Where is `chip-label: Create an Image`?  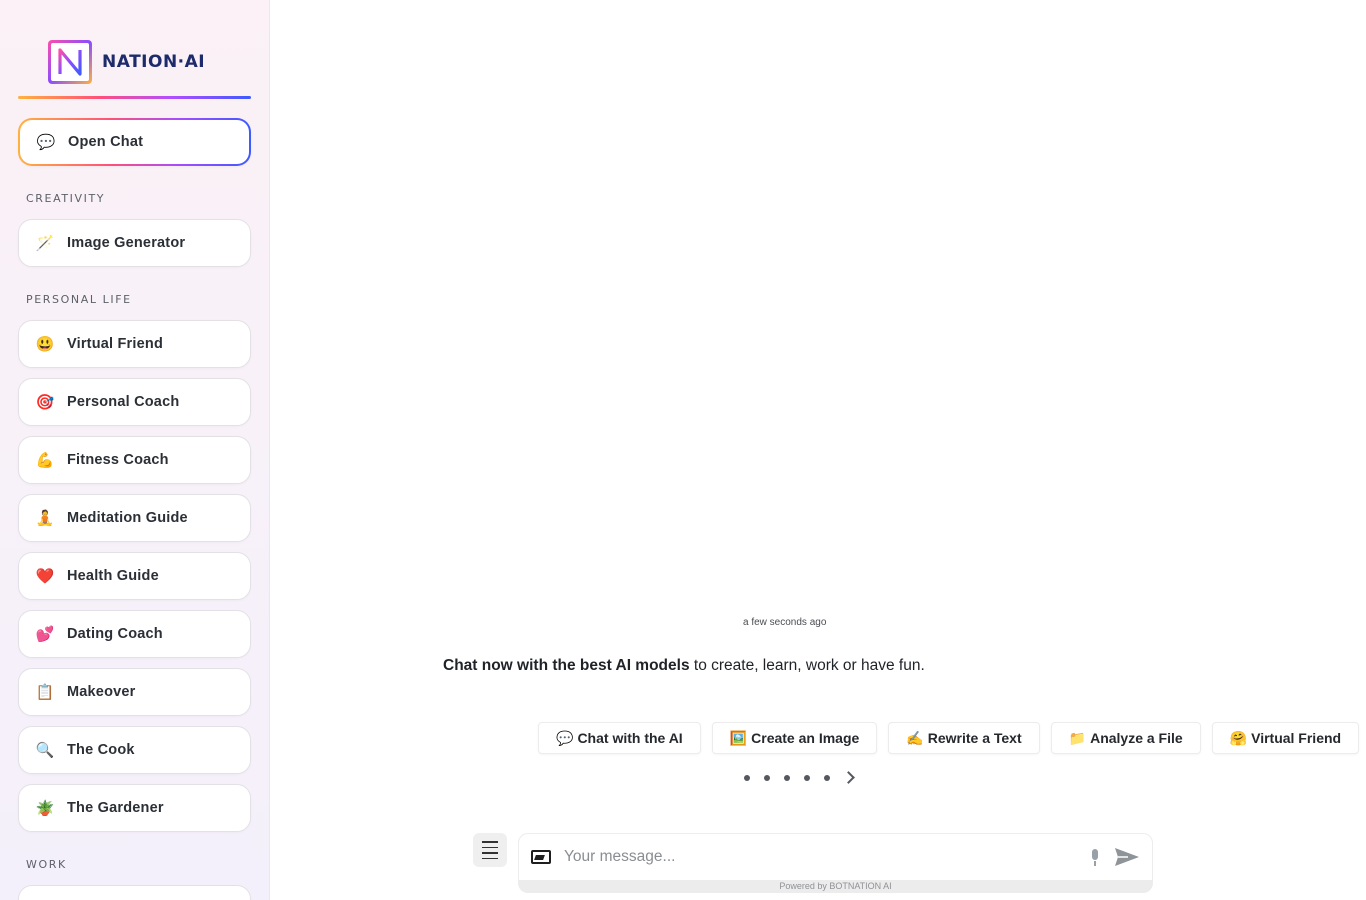 chip-label: Create an Image is located at coordinates (805, 738).